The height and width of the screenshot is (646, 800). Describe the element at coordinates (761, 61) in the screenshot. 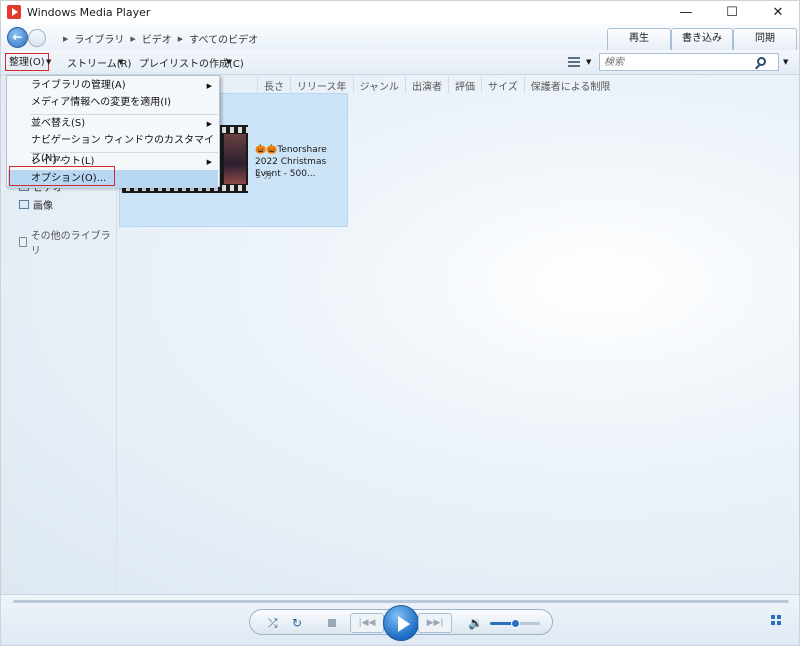

I see `search-icon` at that location.